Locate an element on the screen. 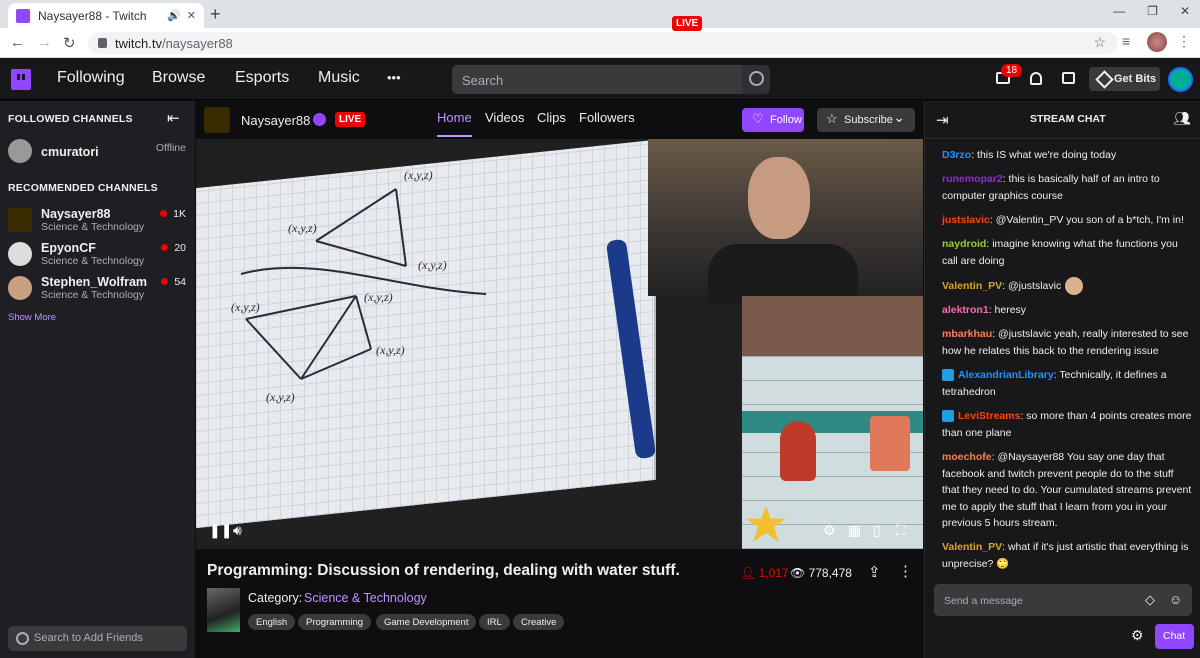  more-options-icon: ⋮ is located at coordinates (905, 571).